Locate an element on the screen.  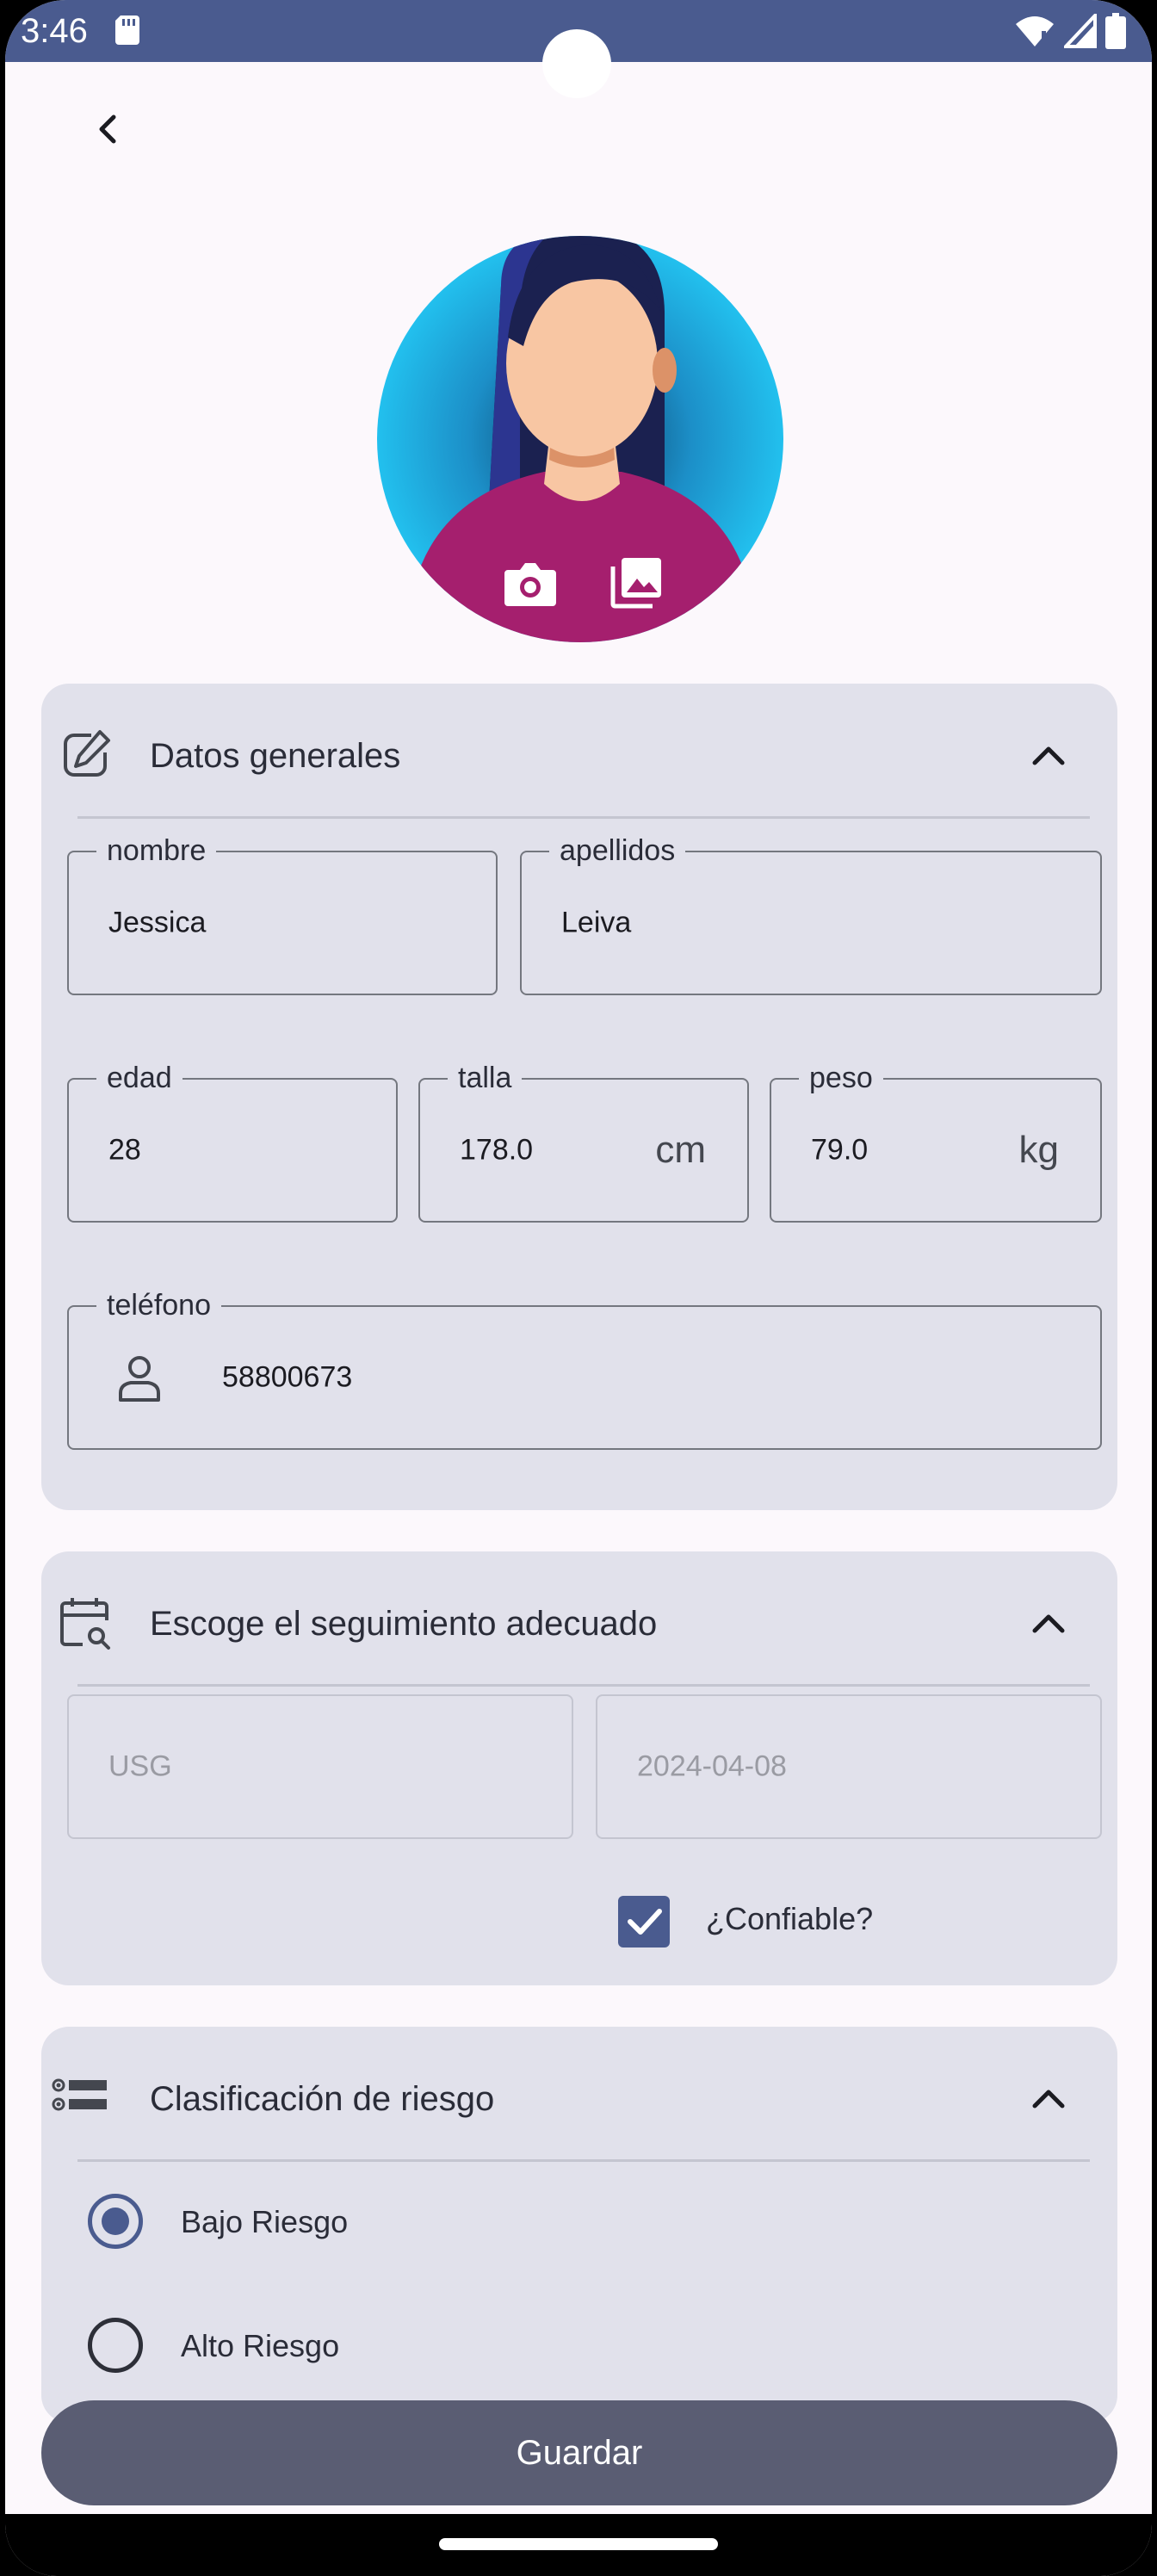
radio-bajo-riesgo is located at coordinates (115, 2222).